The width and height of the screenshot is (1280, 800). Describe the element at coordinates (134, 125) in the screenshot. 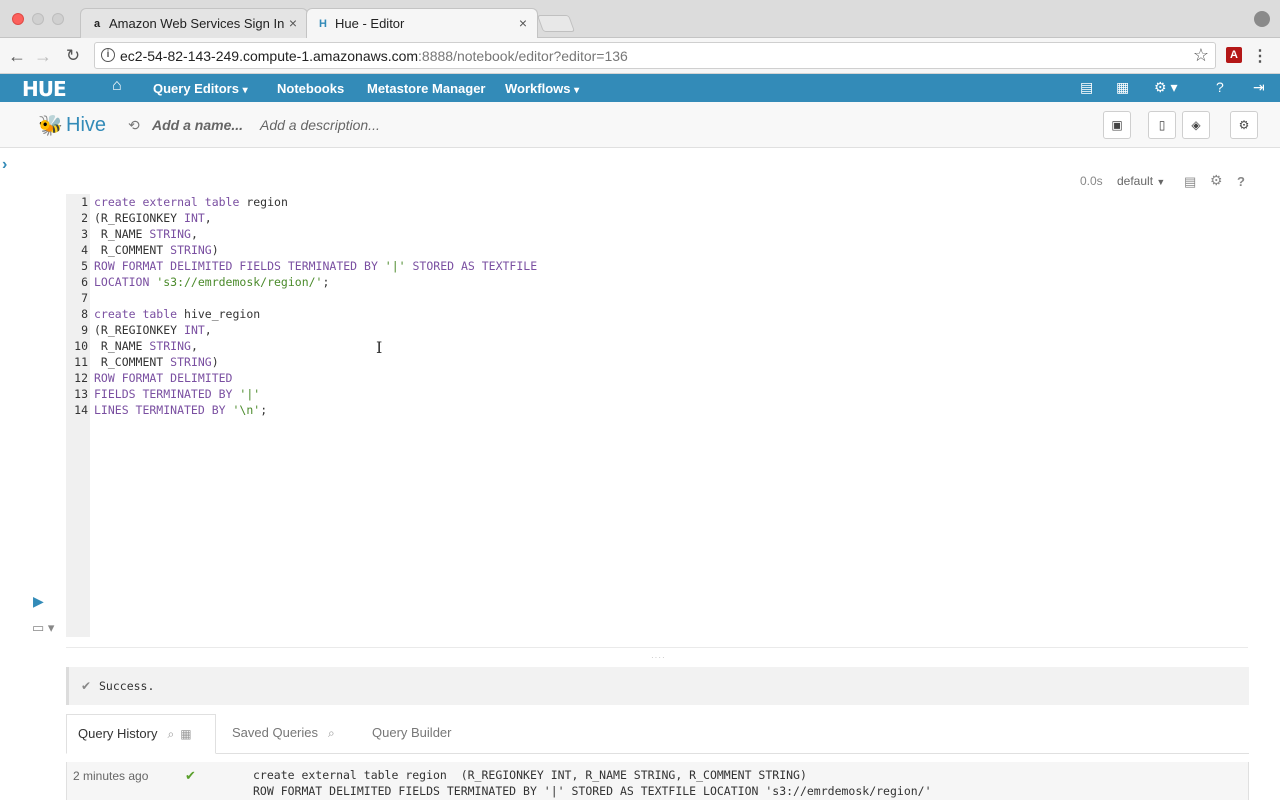

I see `history-icon: ⟲` at that location.